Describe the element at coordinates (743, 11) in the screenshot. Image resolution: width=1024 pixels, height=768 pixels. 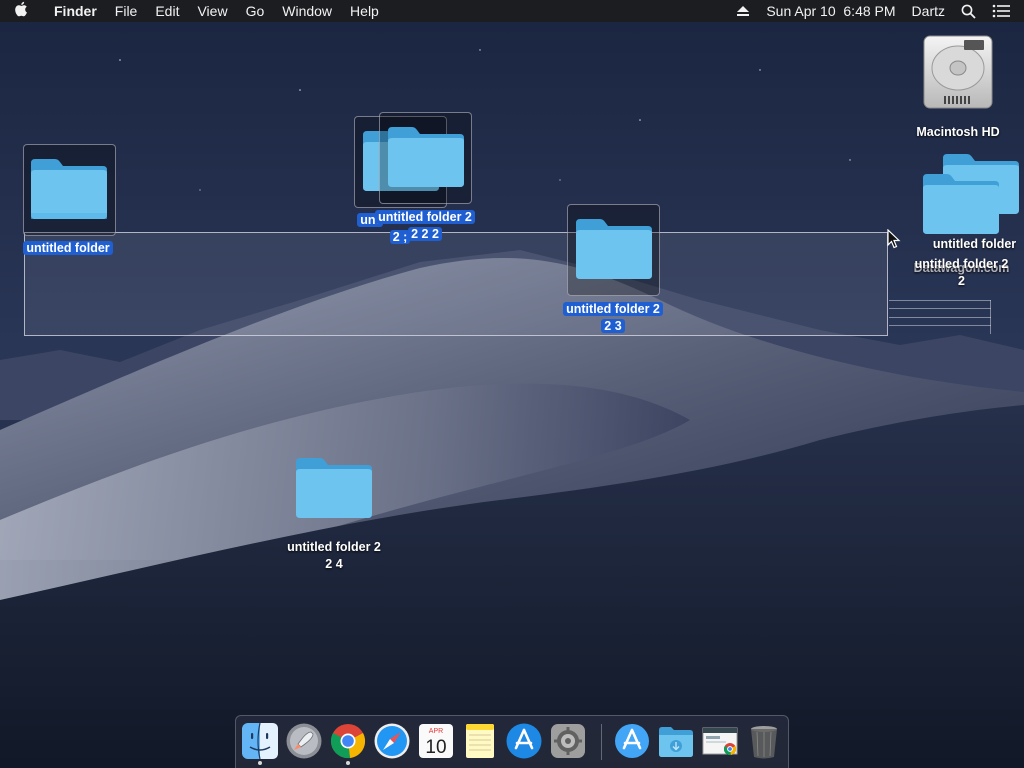
I see `eject-icon` at that location.